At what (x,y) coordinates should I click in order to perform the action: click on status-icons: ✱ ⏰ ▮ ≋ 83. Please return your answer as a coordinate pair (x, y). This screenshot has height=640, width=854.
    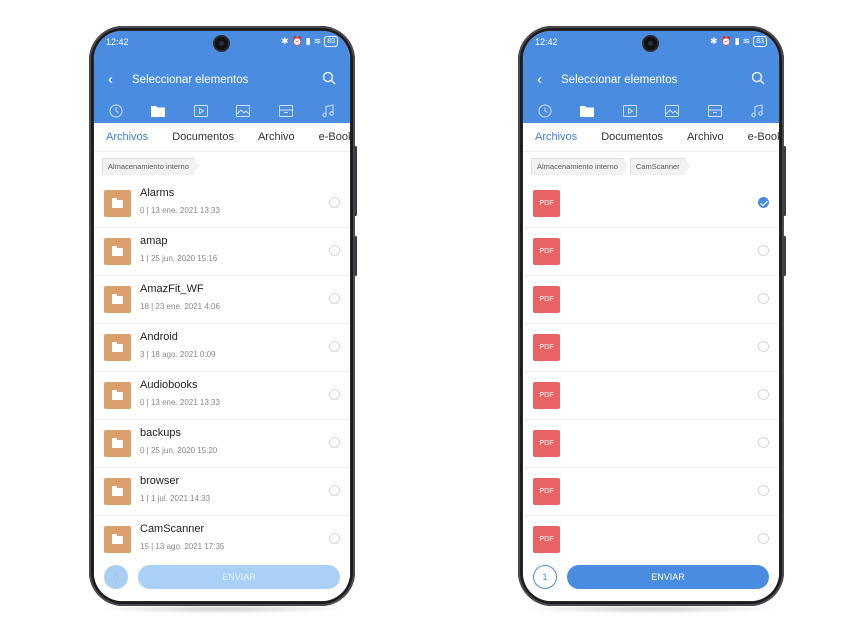
    Looking at the image, I should click on (738, 41).